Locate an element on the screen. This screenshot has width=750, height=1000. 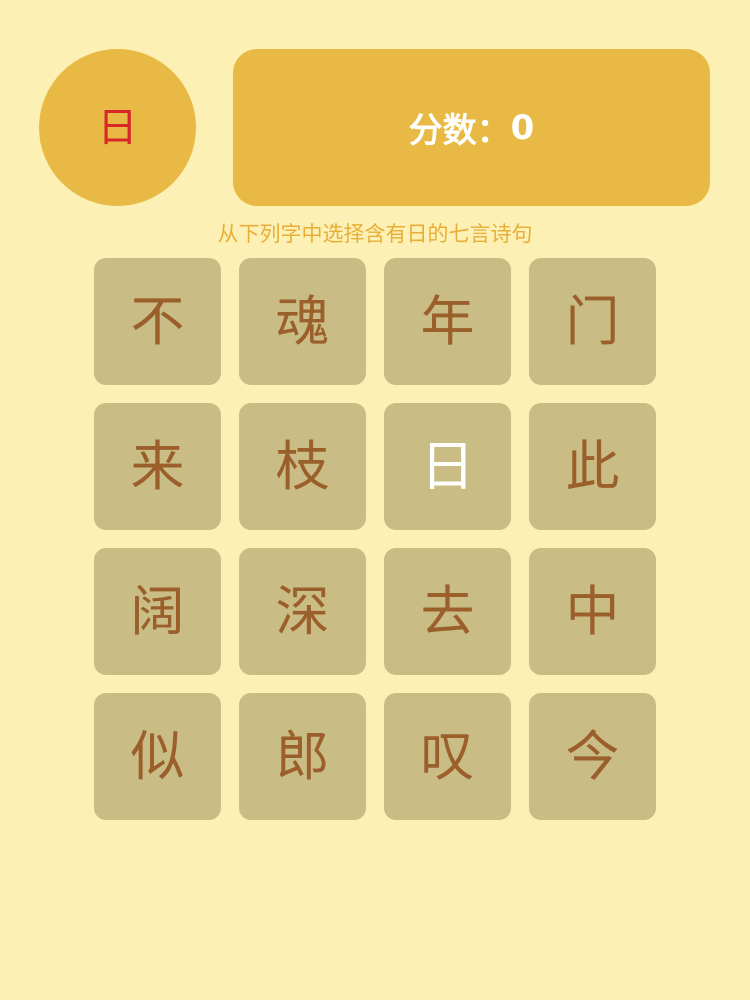
character-tile: 似 is located at coordinates (157, 756).